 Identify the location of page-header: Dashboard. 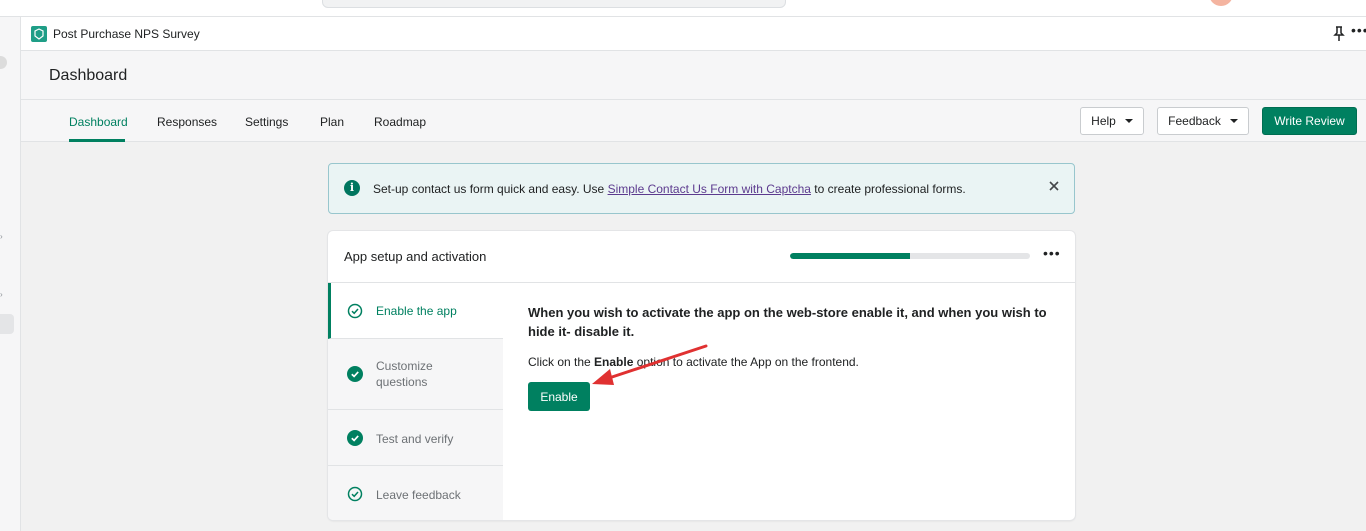
(693, 75).